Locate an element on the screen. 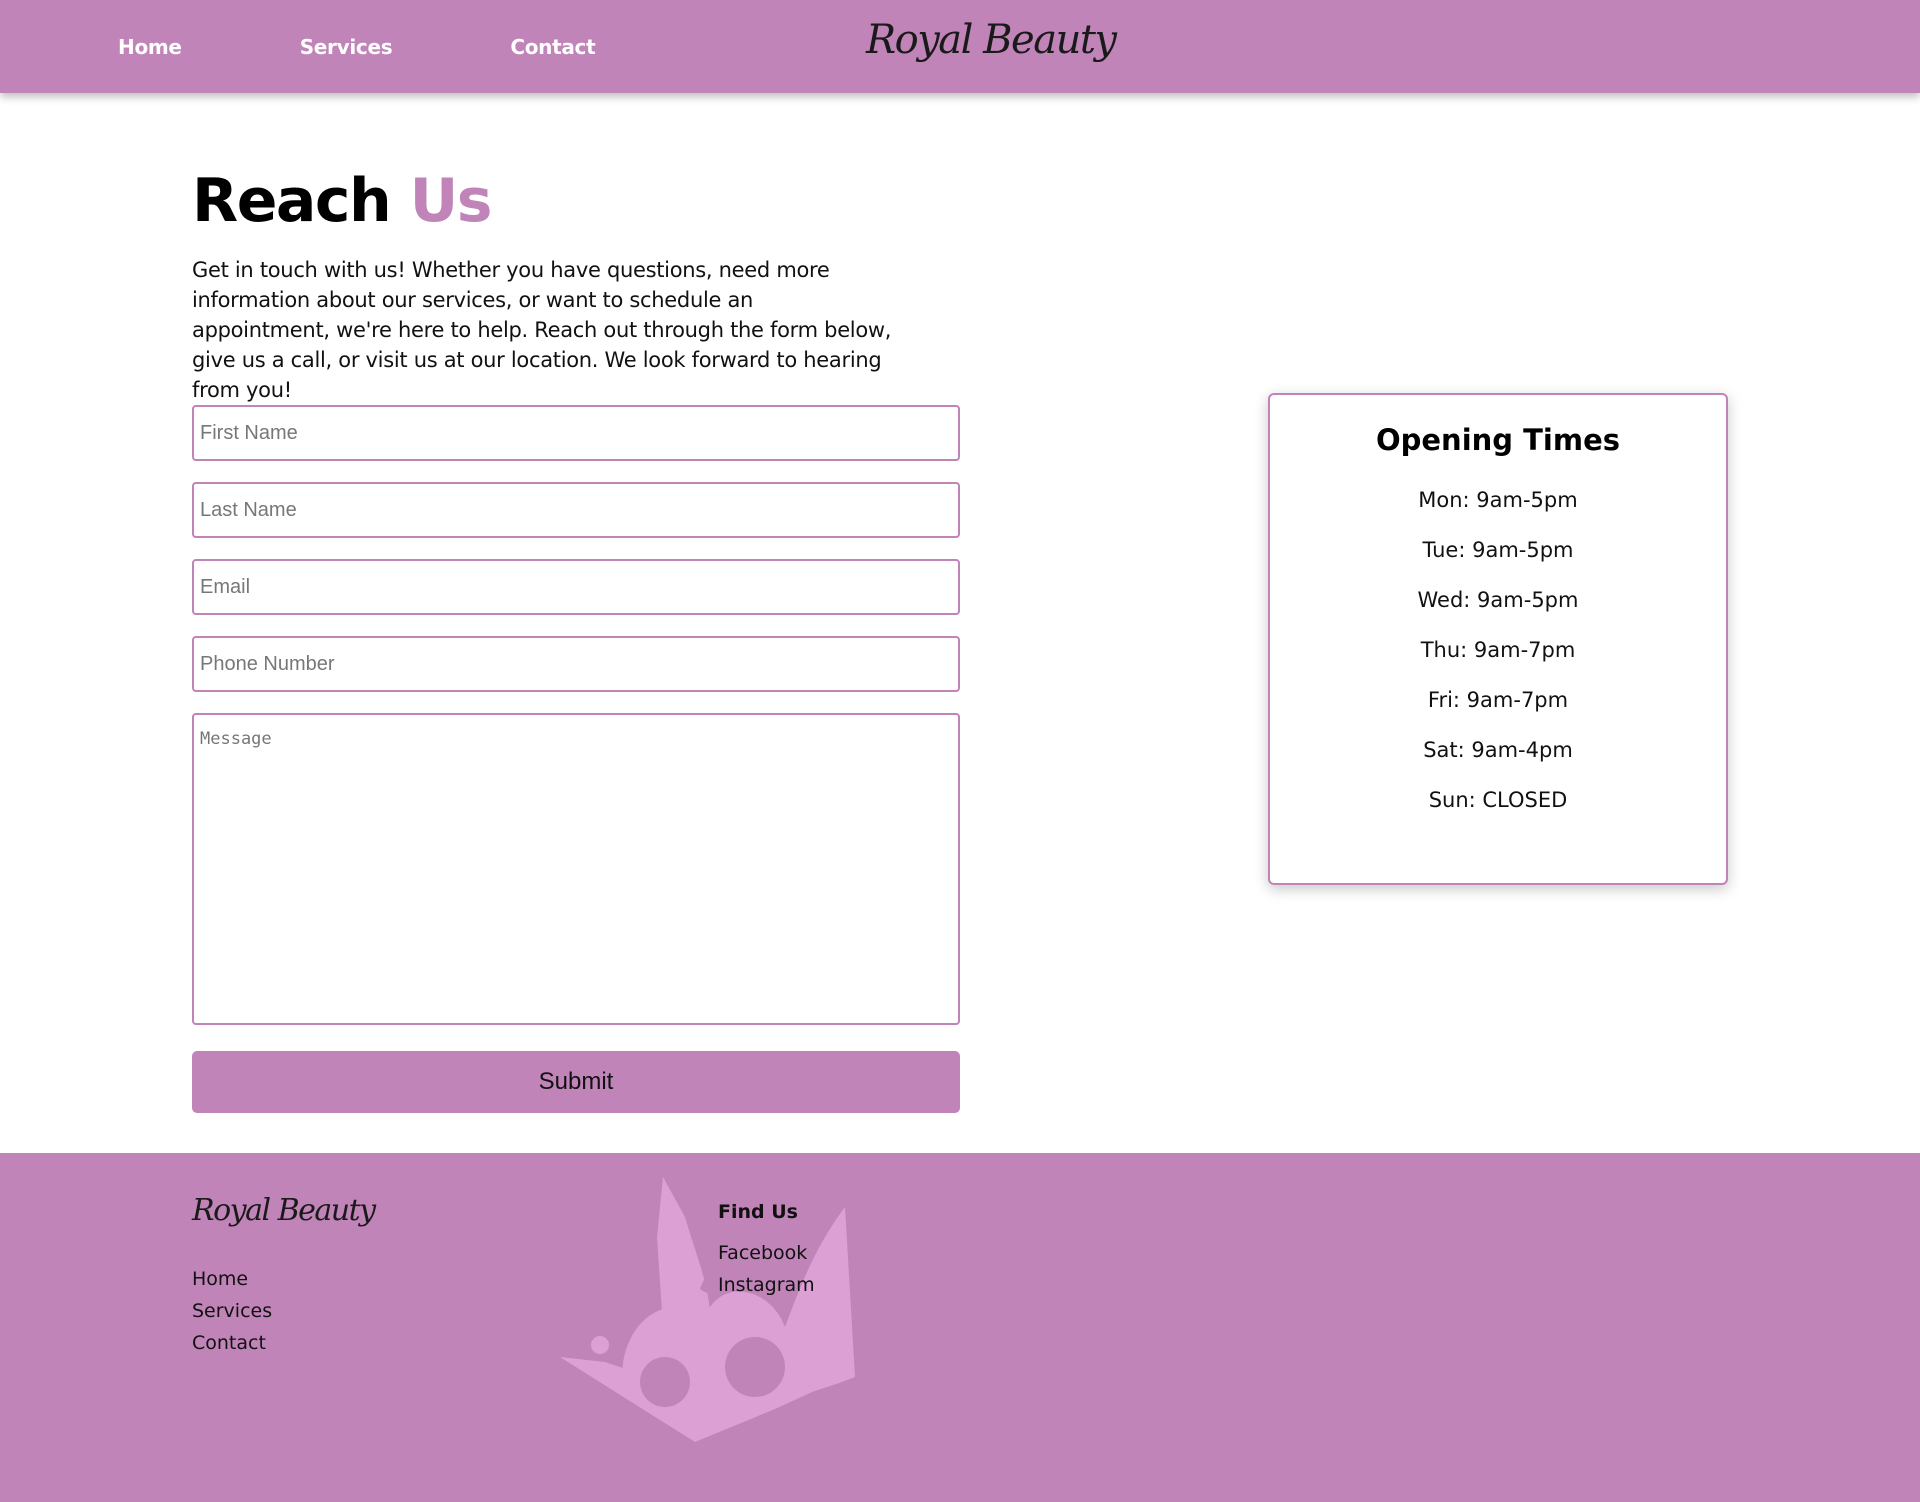 The width and height of the screenshot is (1920, 1502). footer-nav: Home Services Contact is located at coordinates (232, 1311).